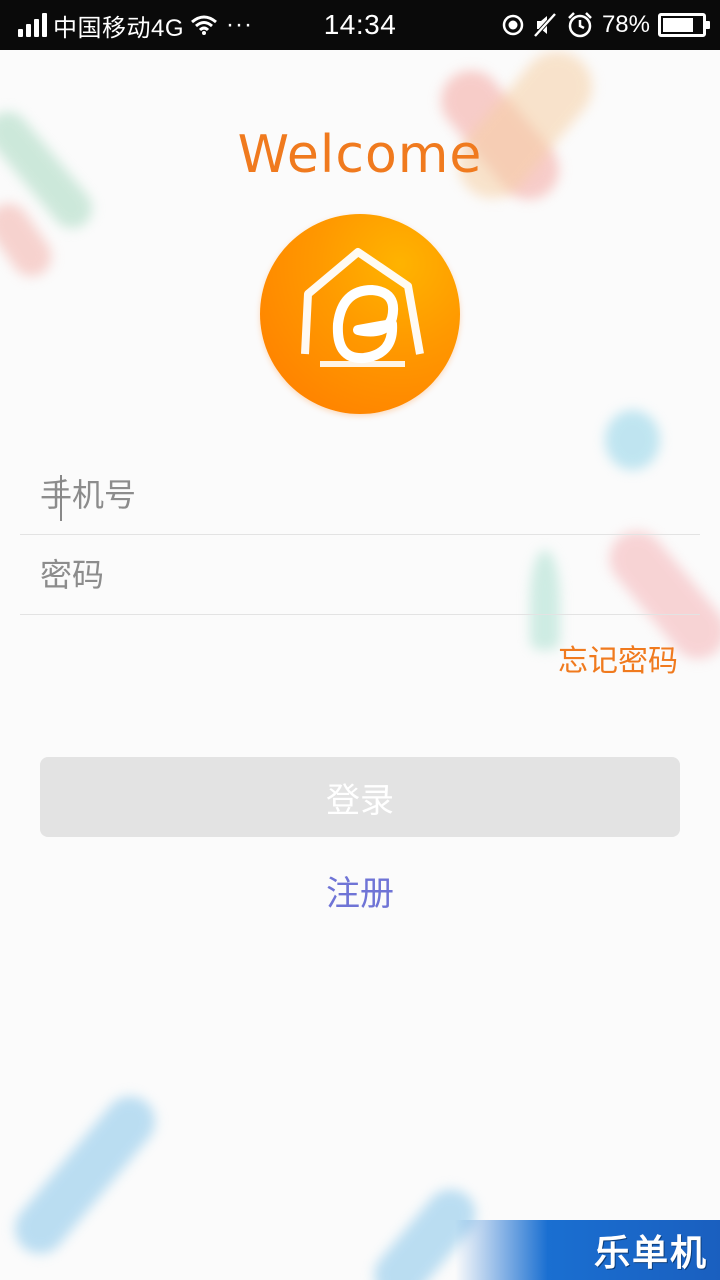  Describe the element at coordinates (513, 25) in the screenshot. I see `location-icon` at that location.